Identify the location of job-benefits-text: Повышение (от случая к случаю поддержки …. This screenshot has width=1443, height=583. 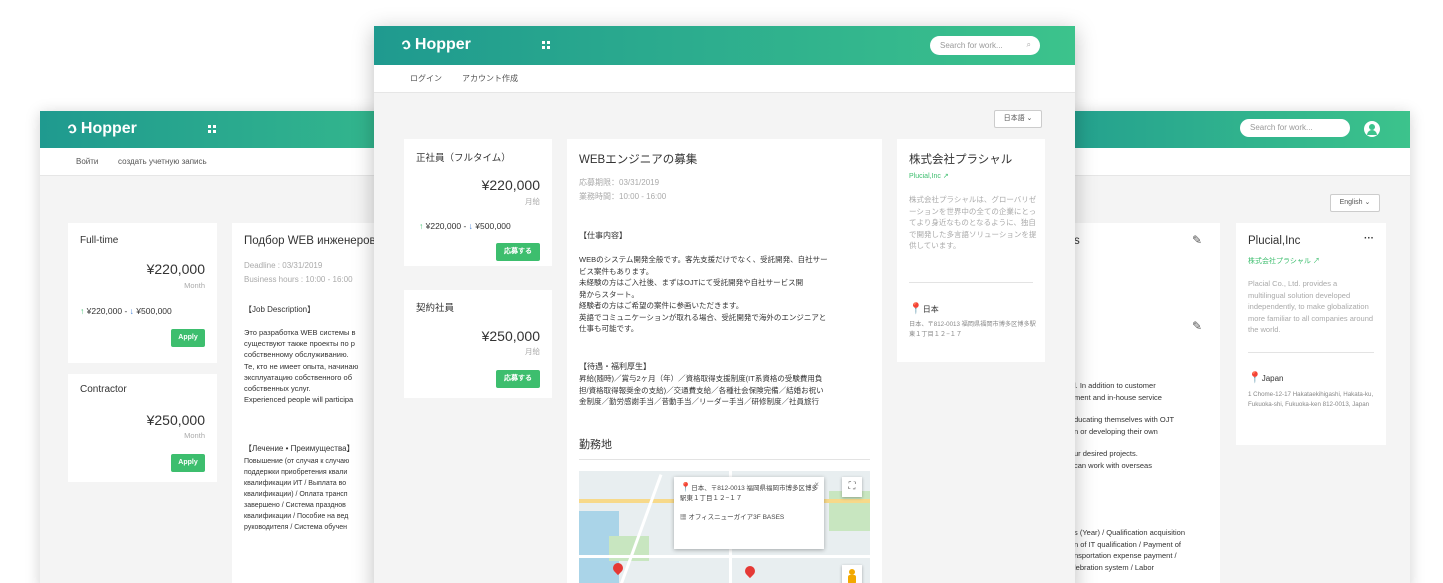
(297, 494).